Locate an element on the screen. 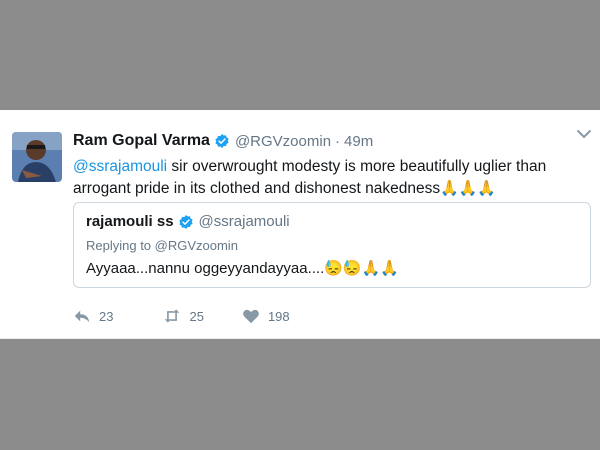 Image resolution: width=600 pixels, height=450 pixels. card-divider is located at coordinates (300, 338).